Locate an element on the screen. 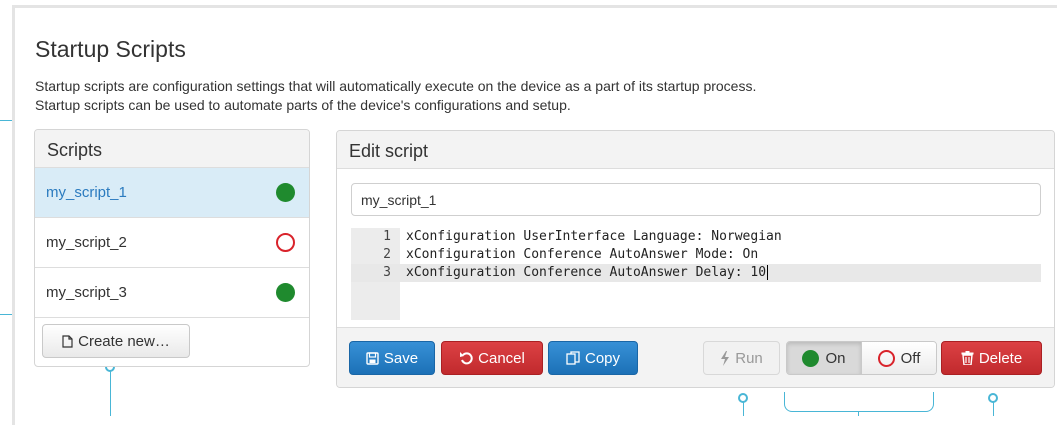 The height and width of the screenshot is (425, 1057). callout-line-run is located at coordinates (743, 409).